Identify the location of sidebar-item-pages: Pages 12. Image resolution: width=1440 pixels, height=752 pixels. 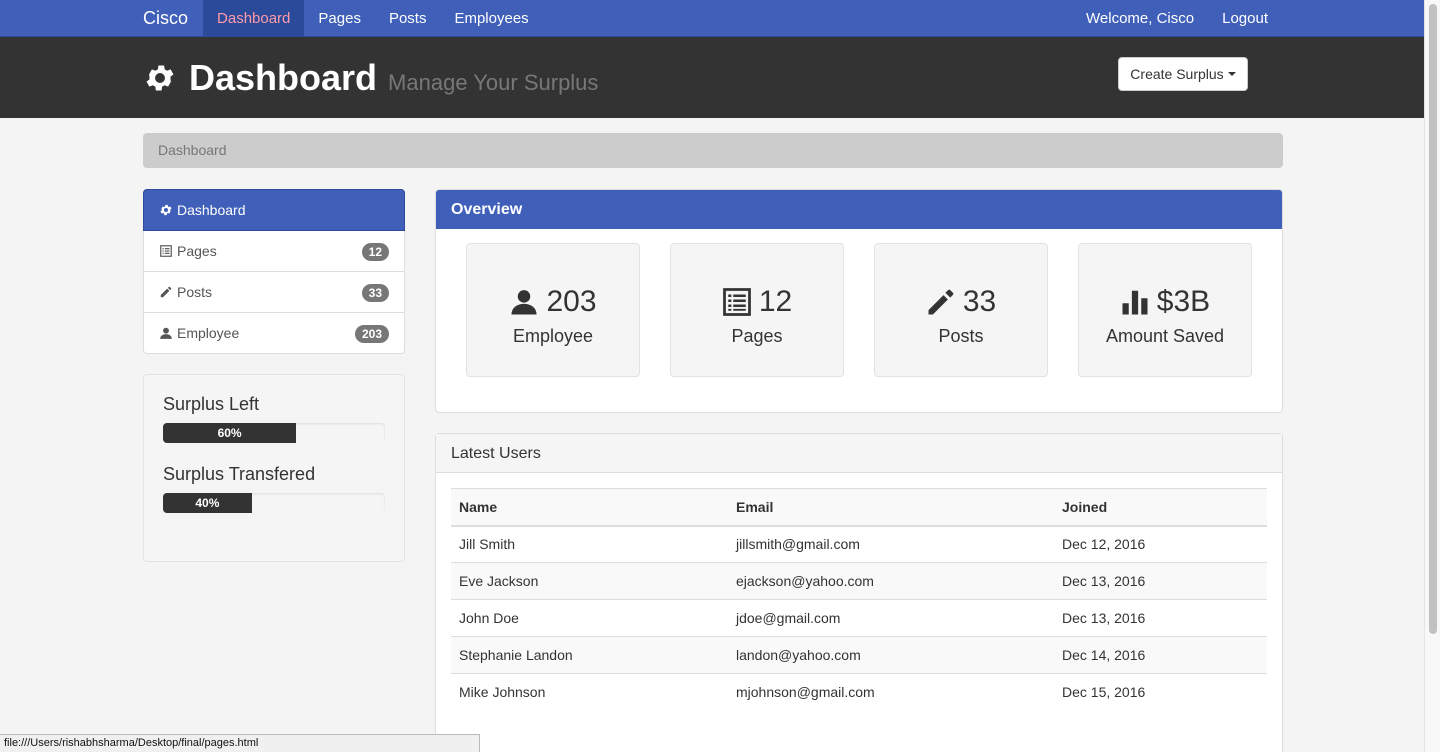
(274, 251).